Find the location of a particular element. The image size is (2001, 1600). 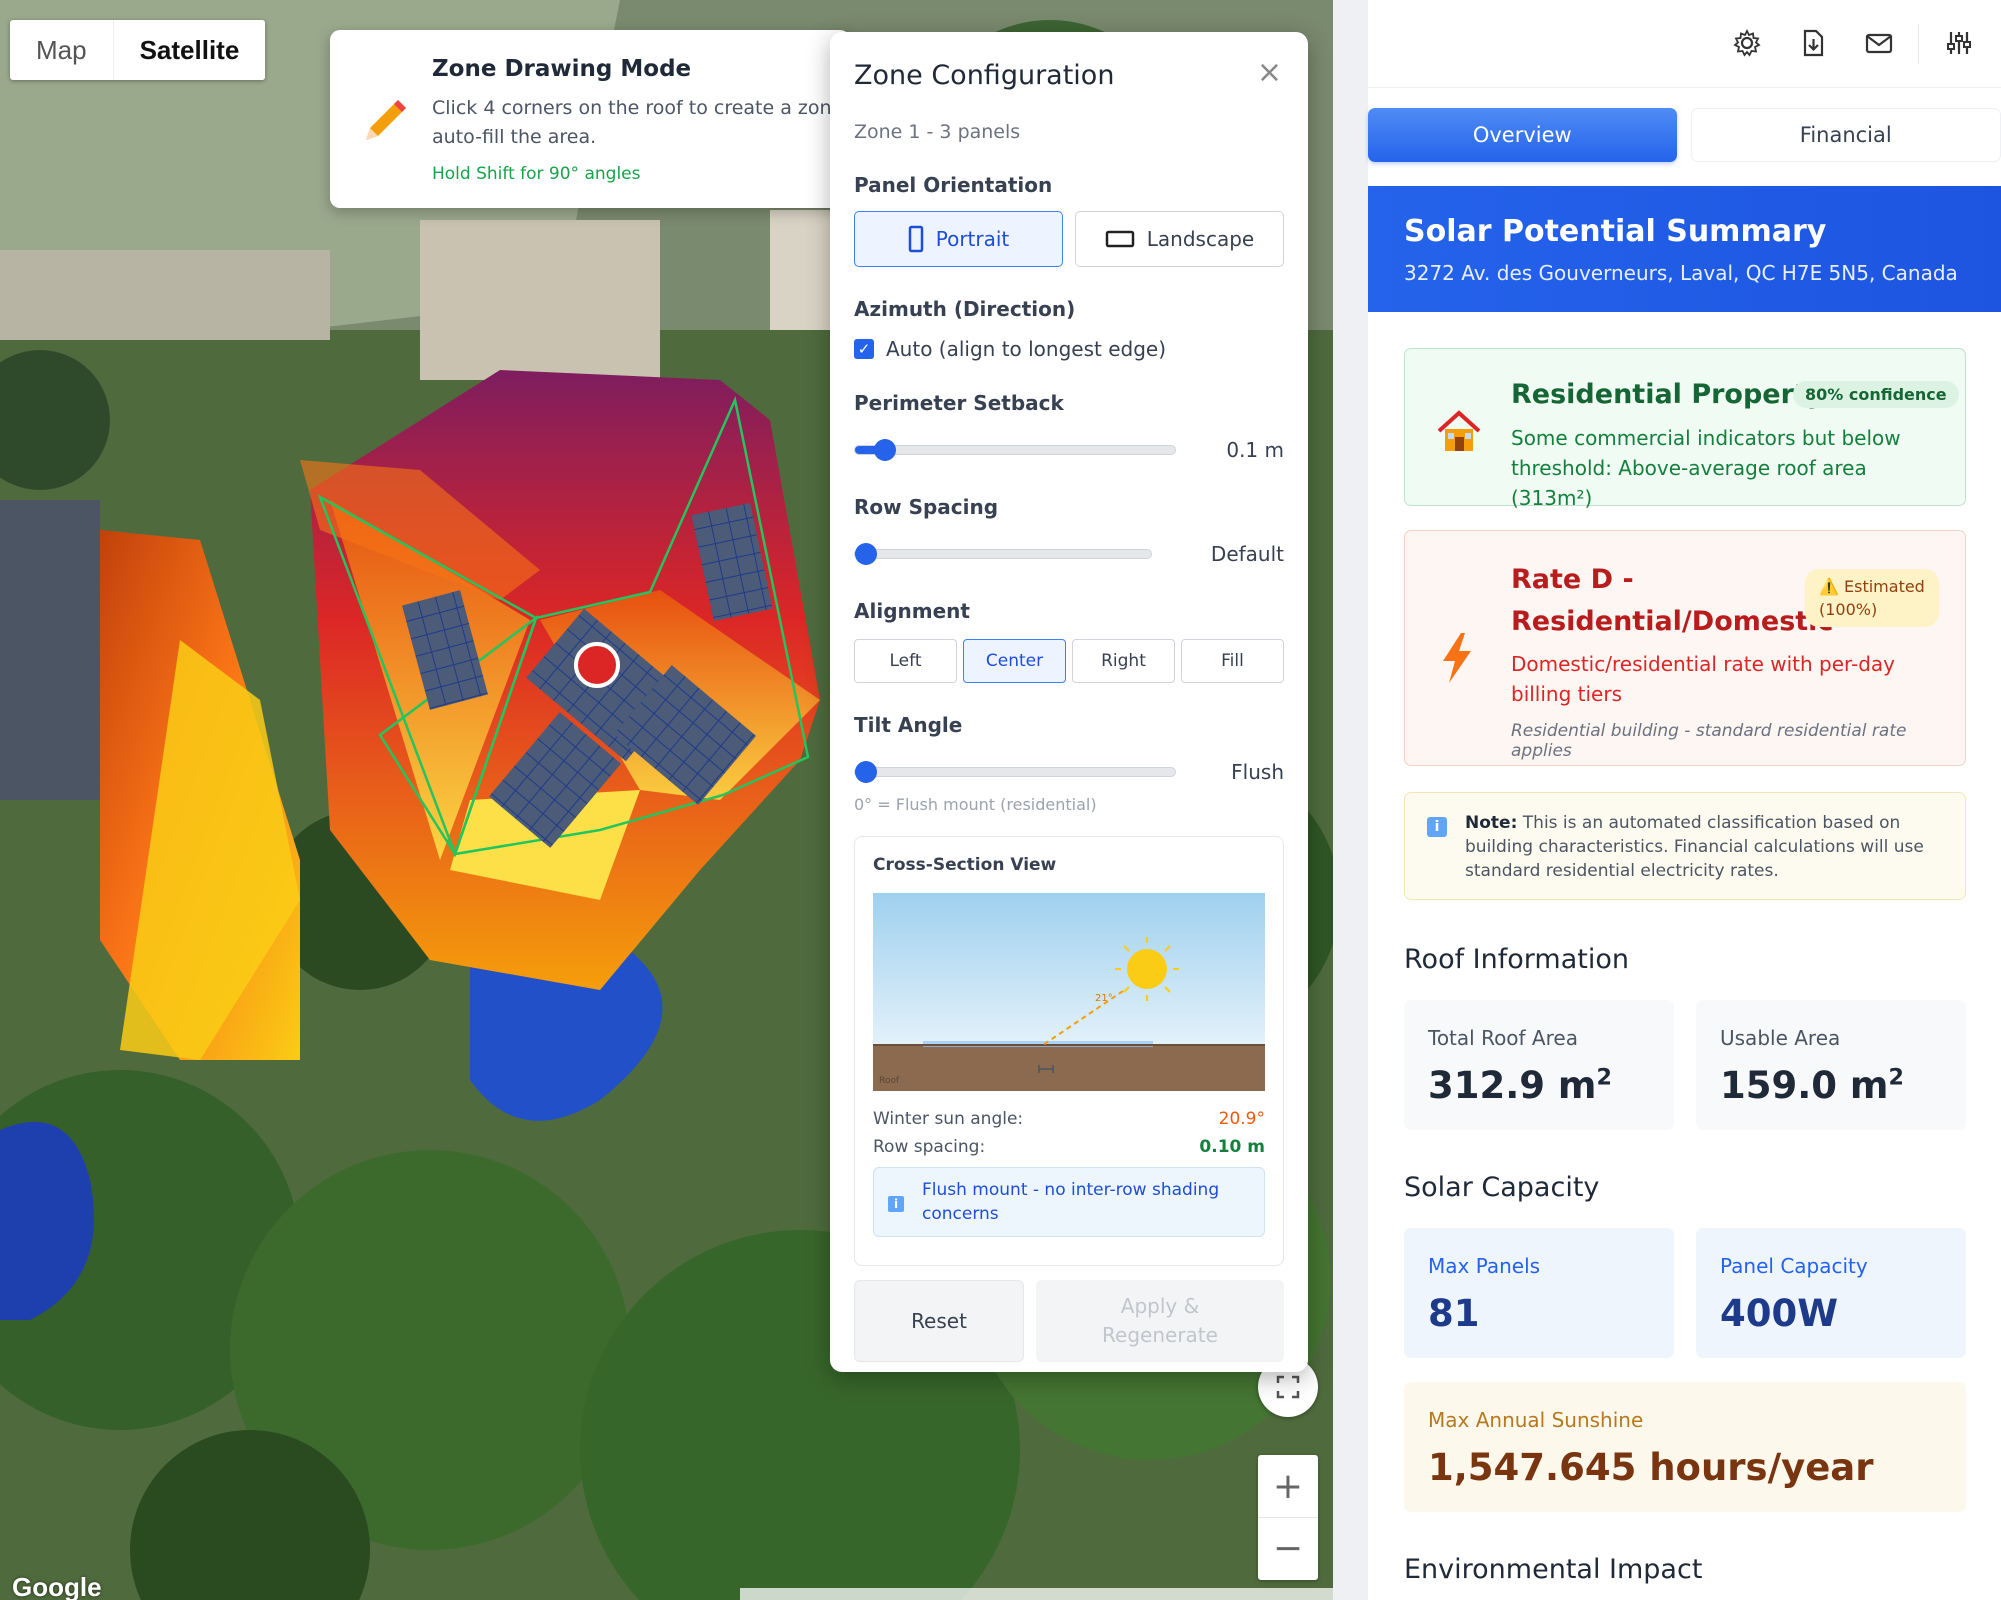

zoom-control: + − is located at coordinates (1288, 1517).